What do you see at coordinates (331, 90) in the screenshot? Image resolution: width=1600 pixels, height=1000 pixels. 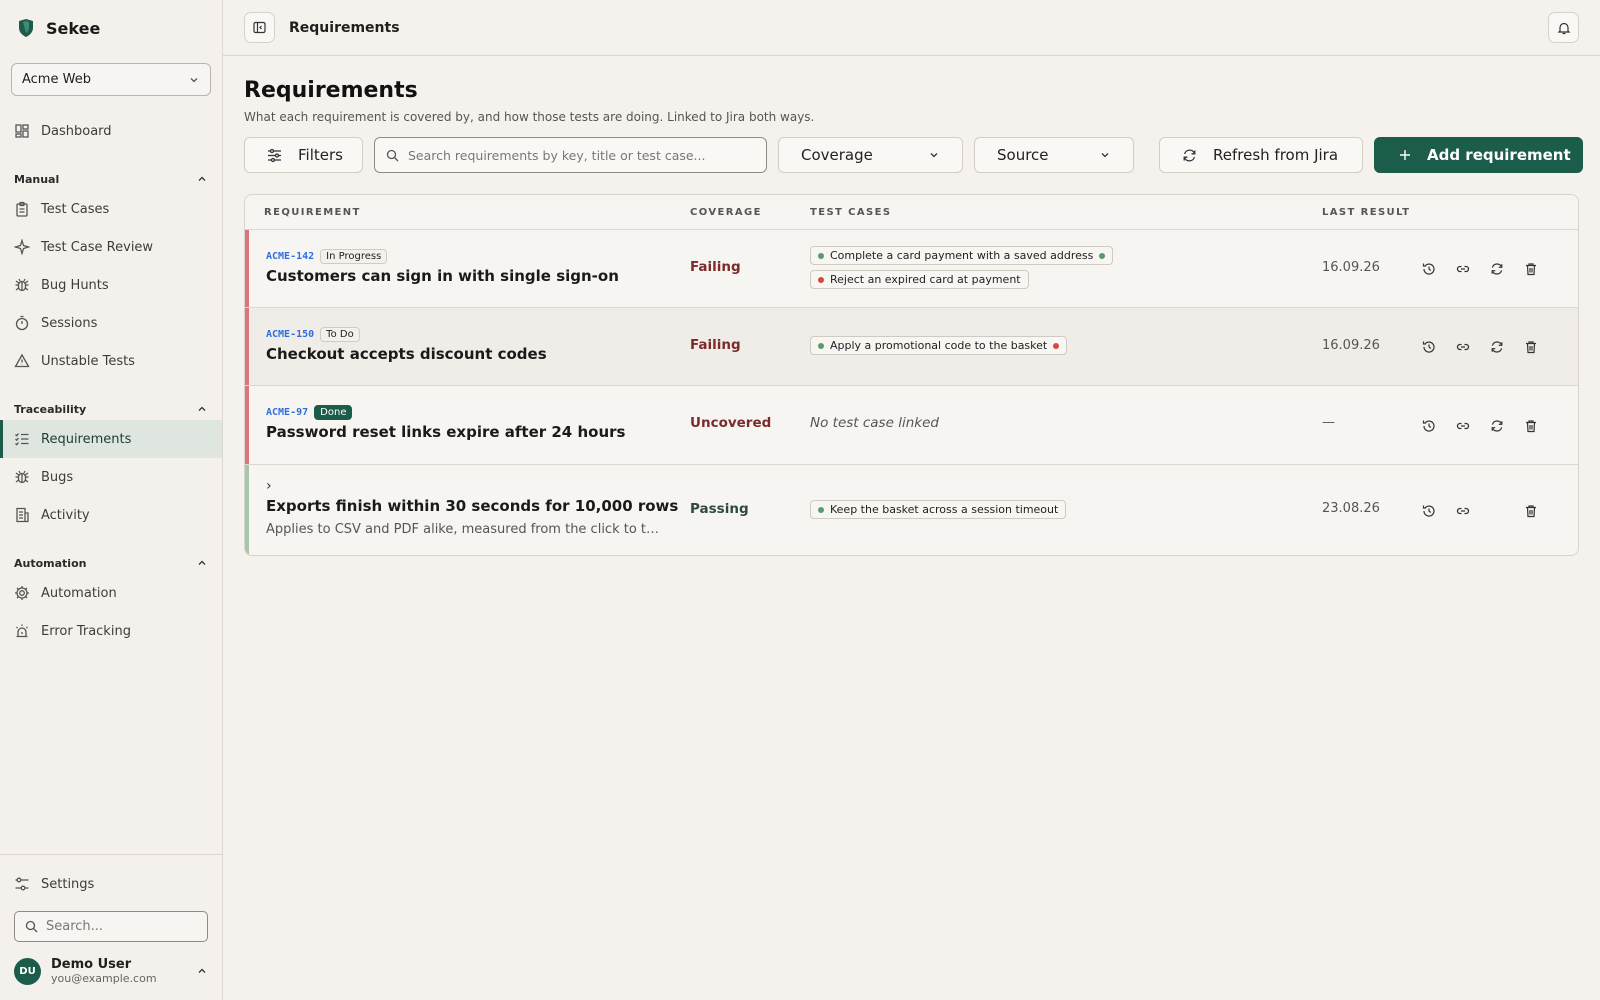 I see `page-title: Requirements` at bounding box center [331, 90].